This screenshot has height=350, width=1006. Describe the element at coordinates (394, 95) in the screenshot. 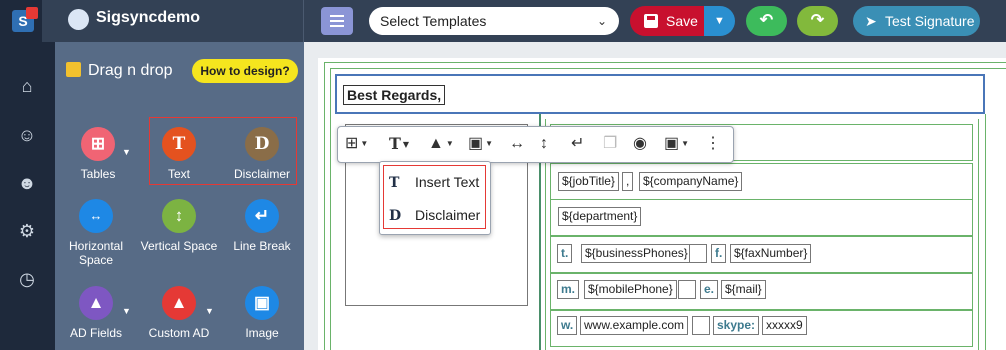

I see `regards-text: Best Regards,` at that location.